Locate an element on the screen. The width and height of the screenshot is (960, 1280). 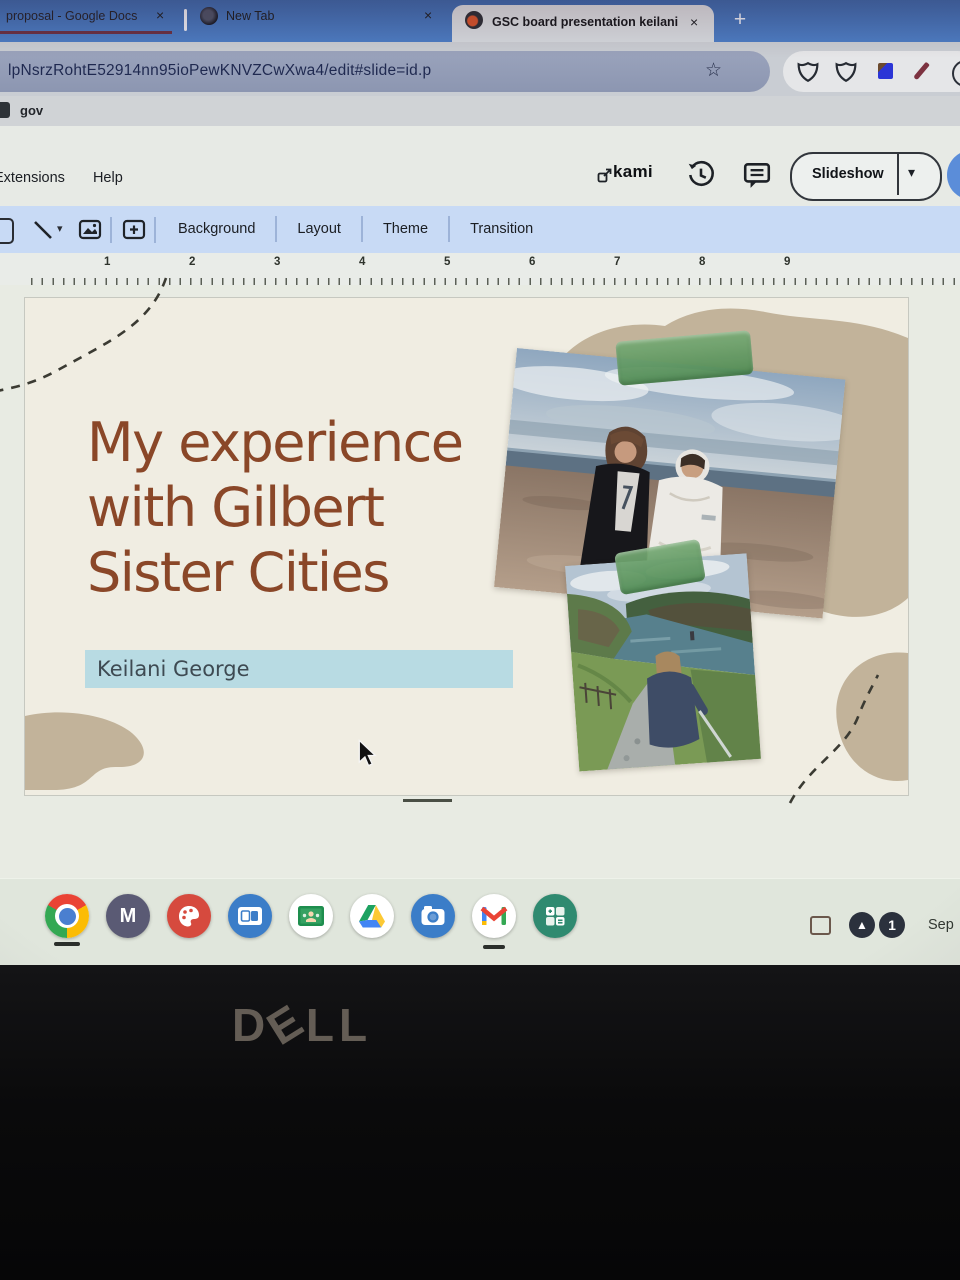
caret-up-icon: ▲ is located at coordinates (862, 925).